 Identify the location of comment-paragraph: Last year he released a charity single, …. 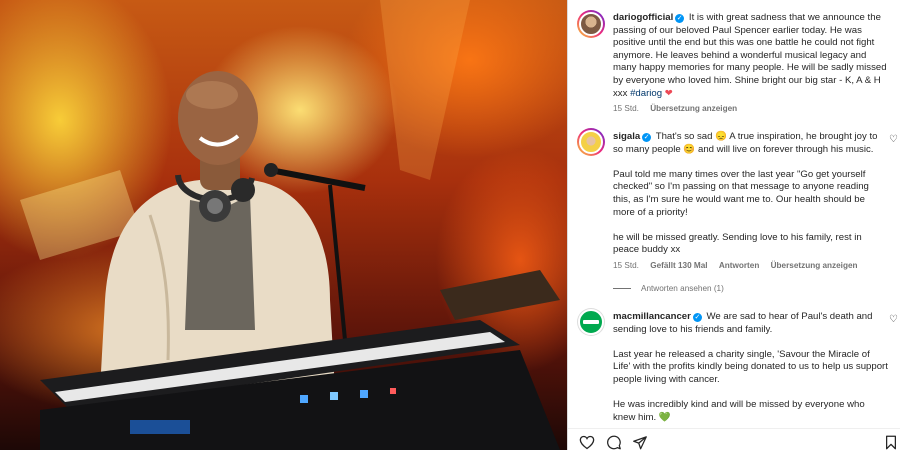
(750, 366).